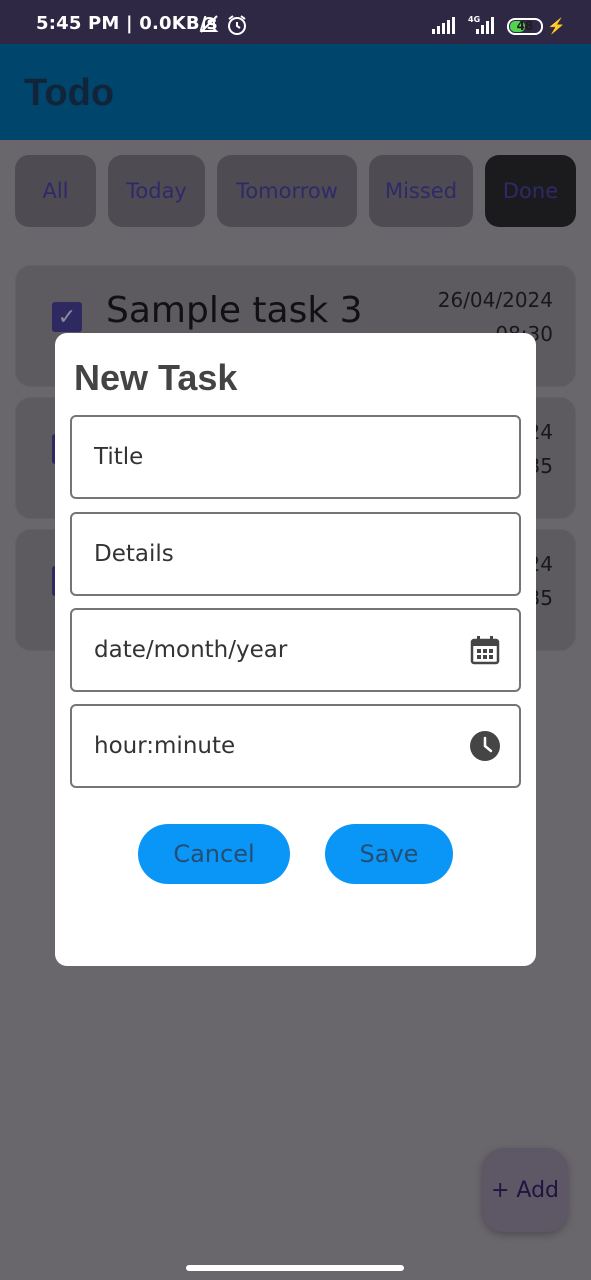 This screenshot has width=591, height=1280. I want to click on task-checkbox: ✓, so click(67, 317).